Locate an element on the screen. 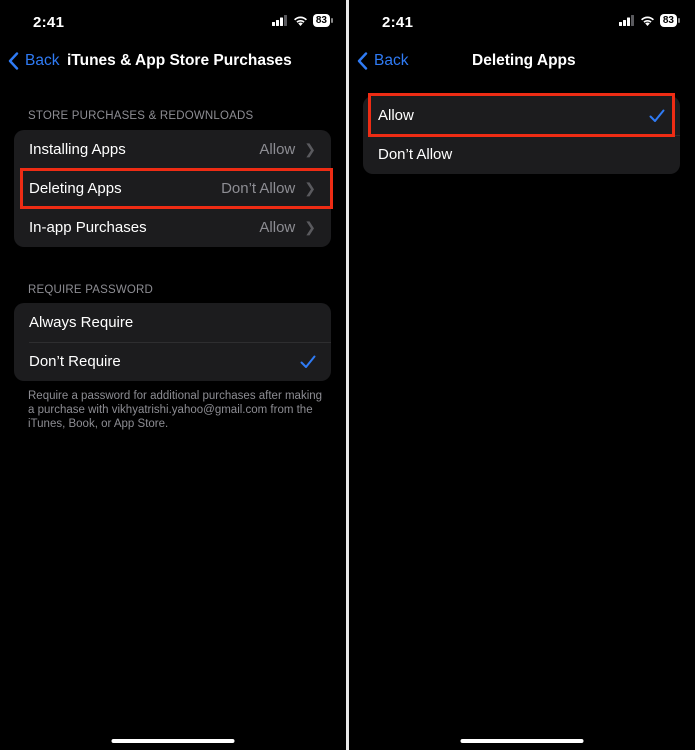  require-password-group: Always Require Don’t Require is located at coordinates (172, 342).